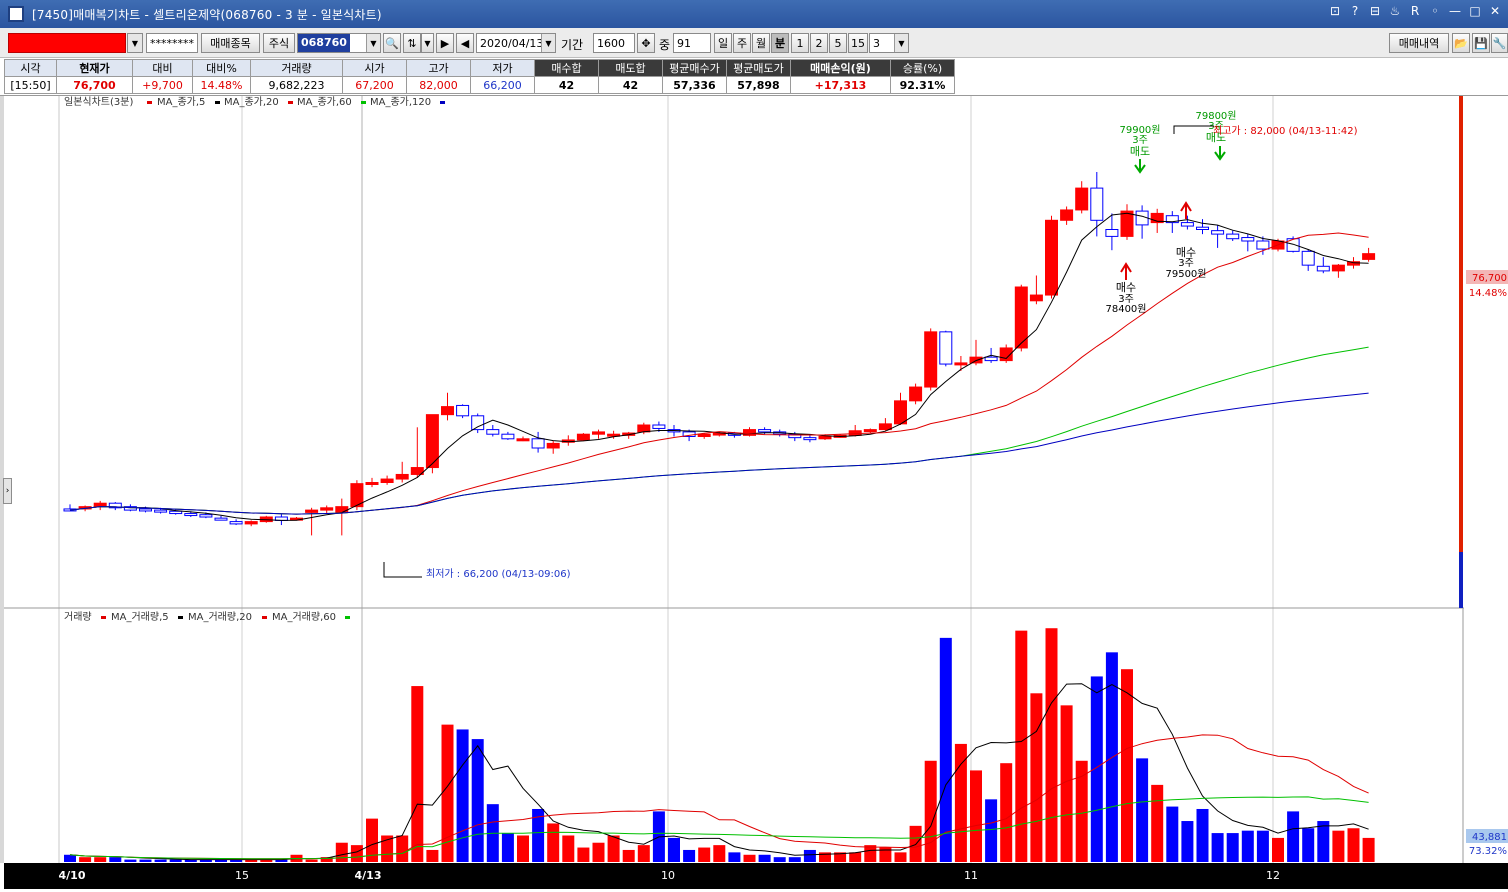 The image size is (1508, 892). What do you see at coordinates (465, 43) in the screenshot?
I see `prev-button: ◀` at bounding box center [465, 43].